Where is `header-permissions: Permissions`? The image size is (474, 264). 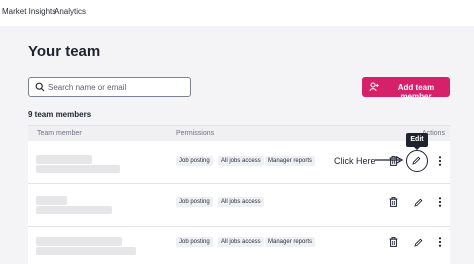 header-permissions: Permissions is located at coordinates (195, 133).